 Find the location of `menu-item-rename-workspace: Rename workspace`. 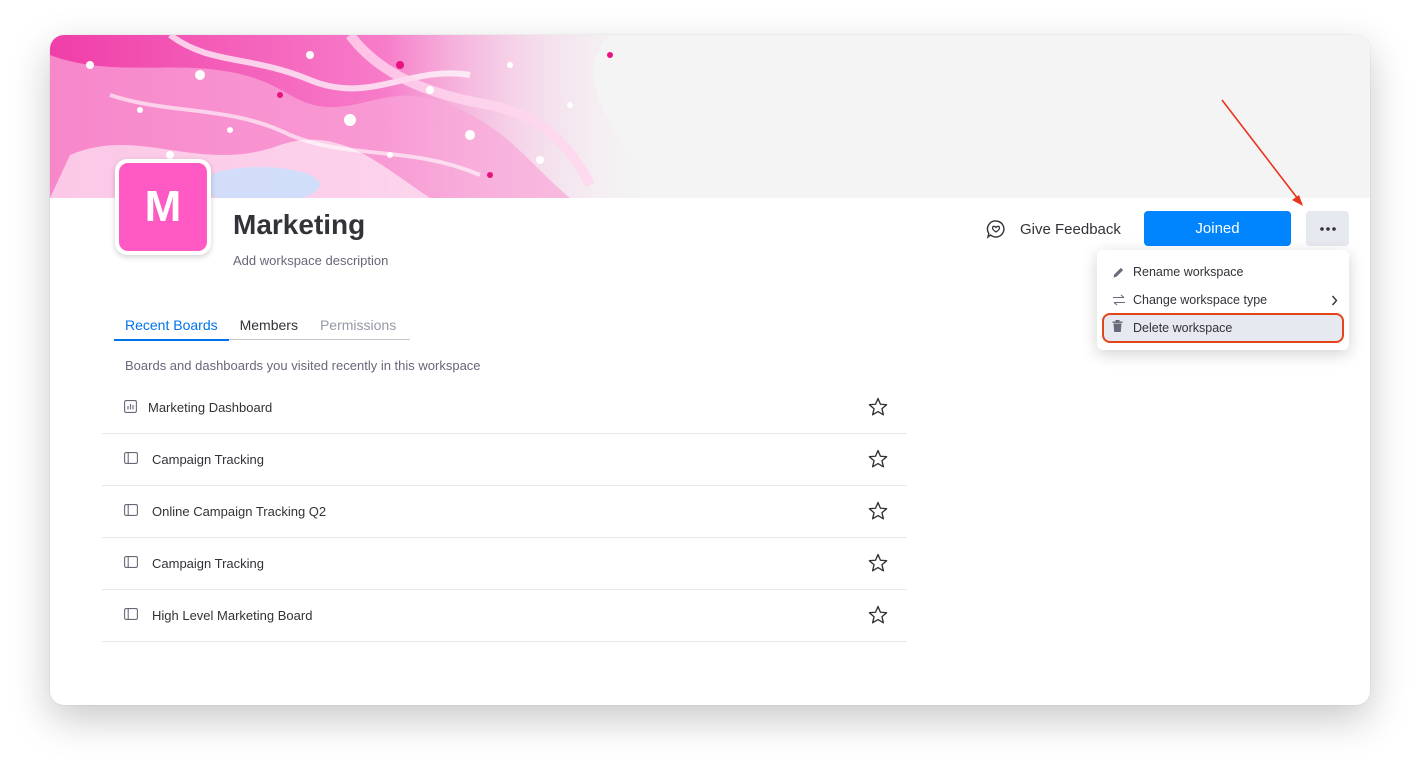

menu-item-rename-workspace: Rename workspace is located at coordinates (1223, 272).